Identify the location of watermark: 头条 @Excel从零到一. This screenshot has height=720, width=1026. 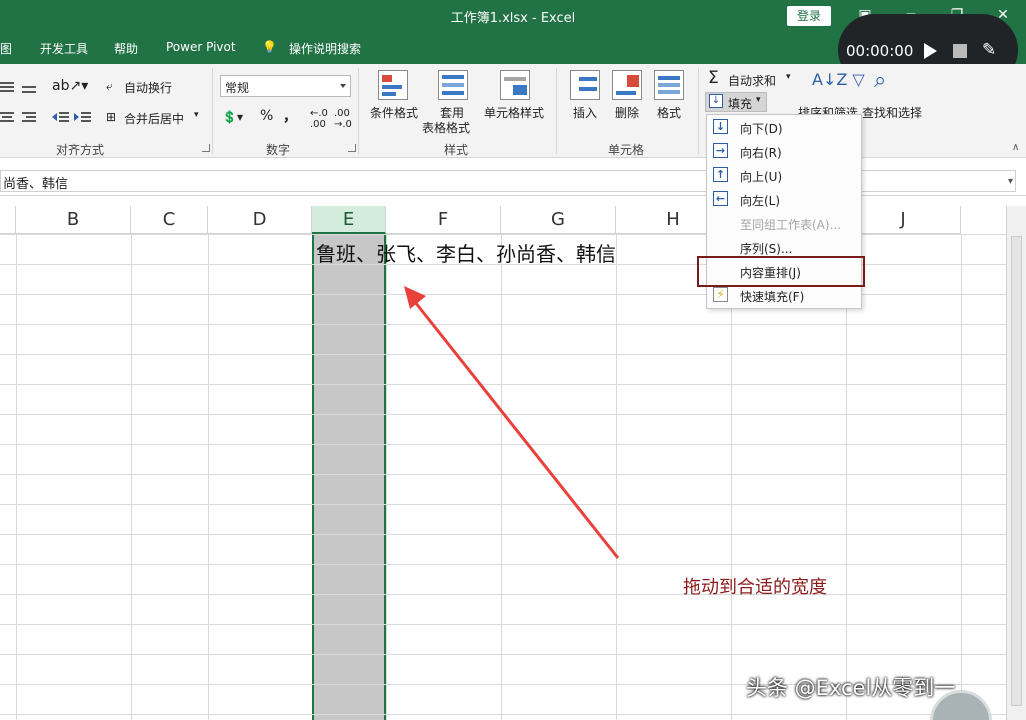
(851, 688).